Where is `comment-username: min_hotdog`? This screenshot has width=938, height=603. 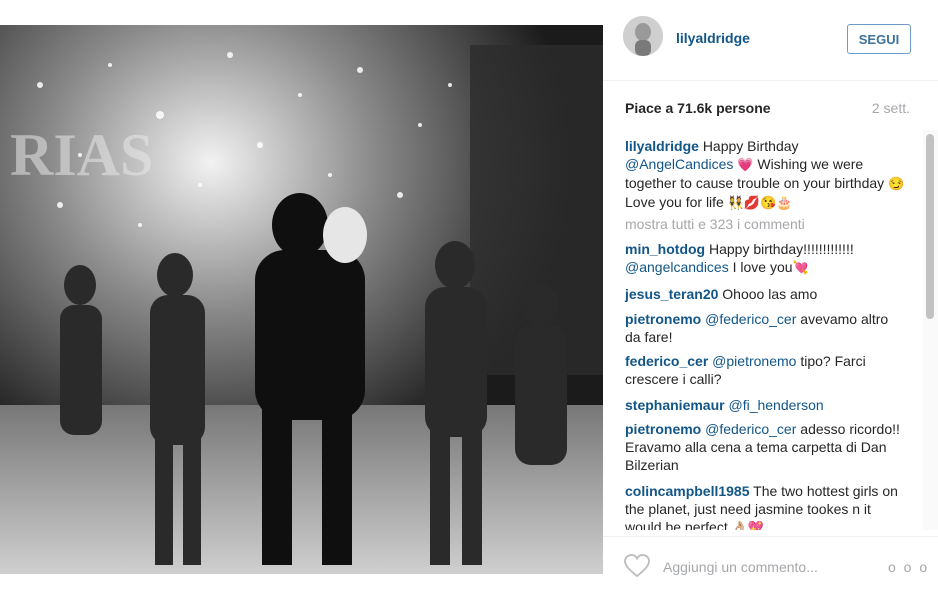
comment-username: min_hotdog is located at coordinates (665, 249).